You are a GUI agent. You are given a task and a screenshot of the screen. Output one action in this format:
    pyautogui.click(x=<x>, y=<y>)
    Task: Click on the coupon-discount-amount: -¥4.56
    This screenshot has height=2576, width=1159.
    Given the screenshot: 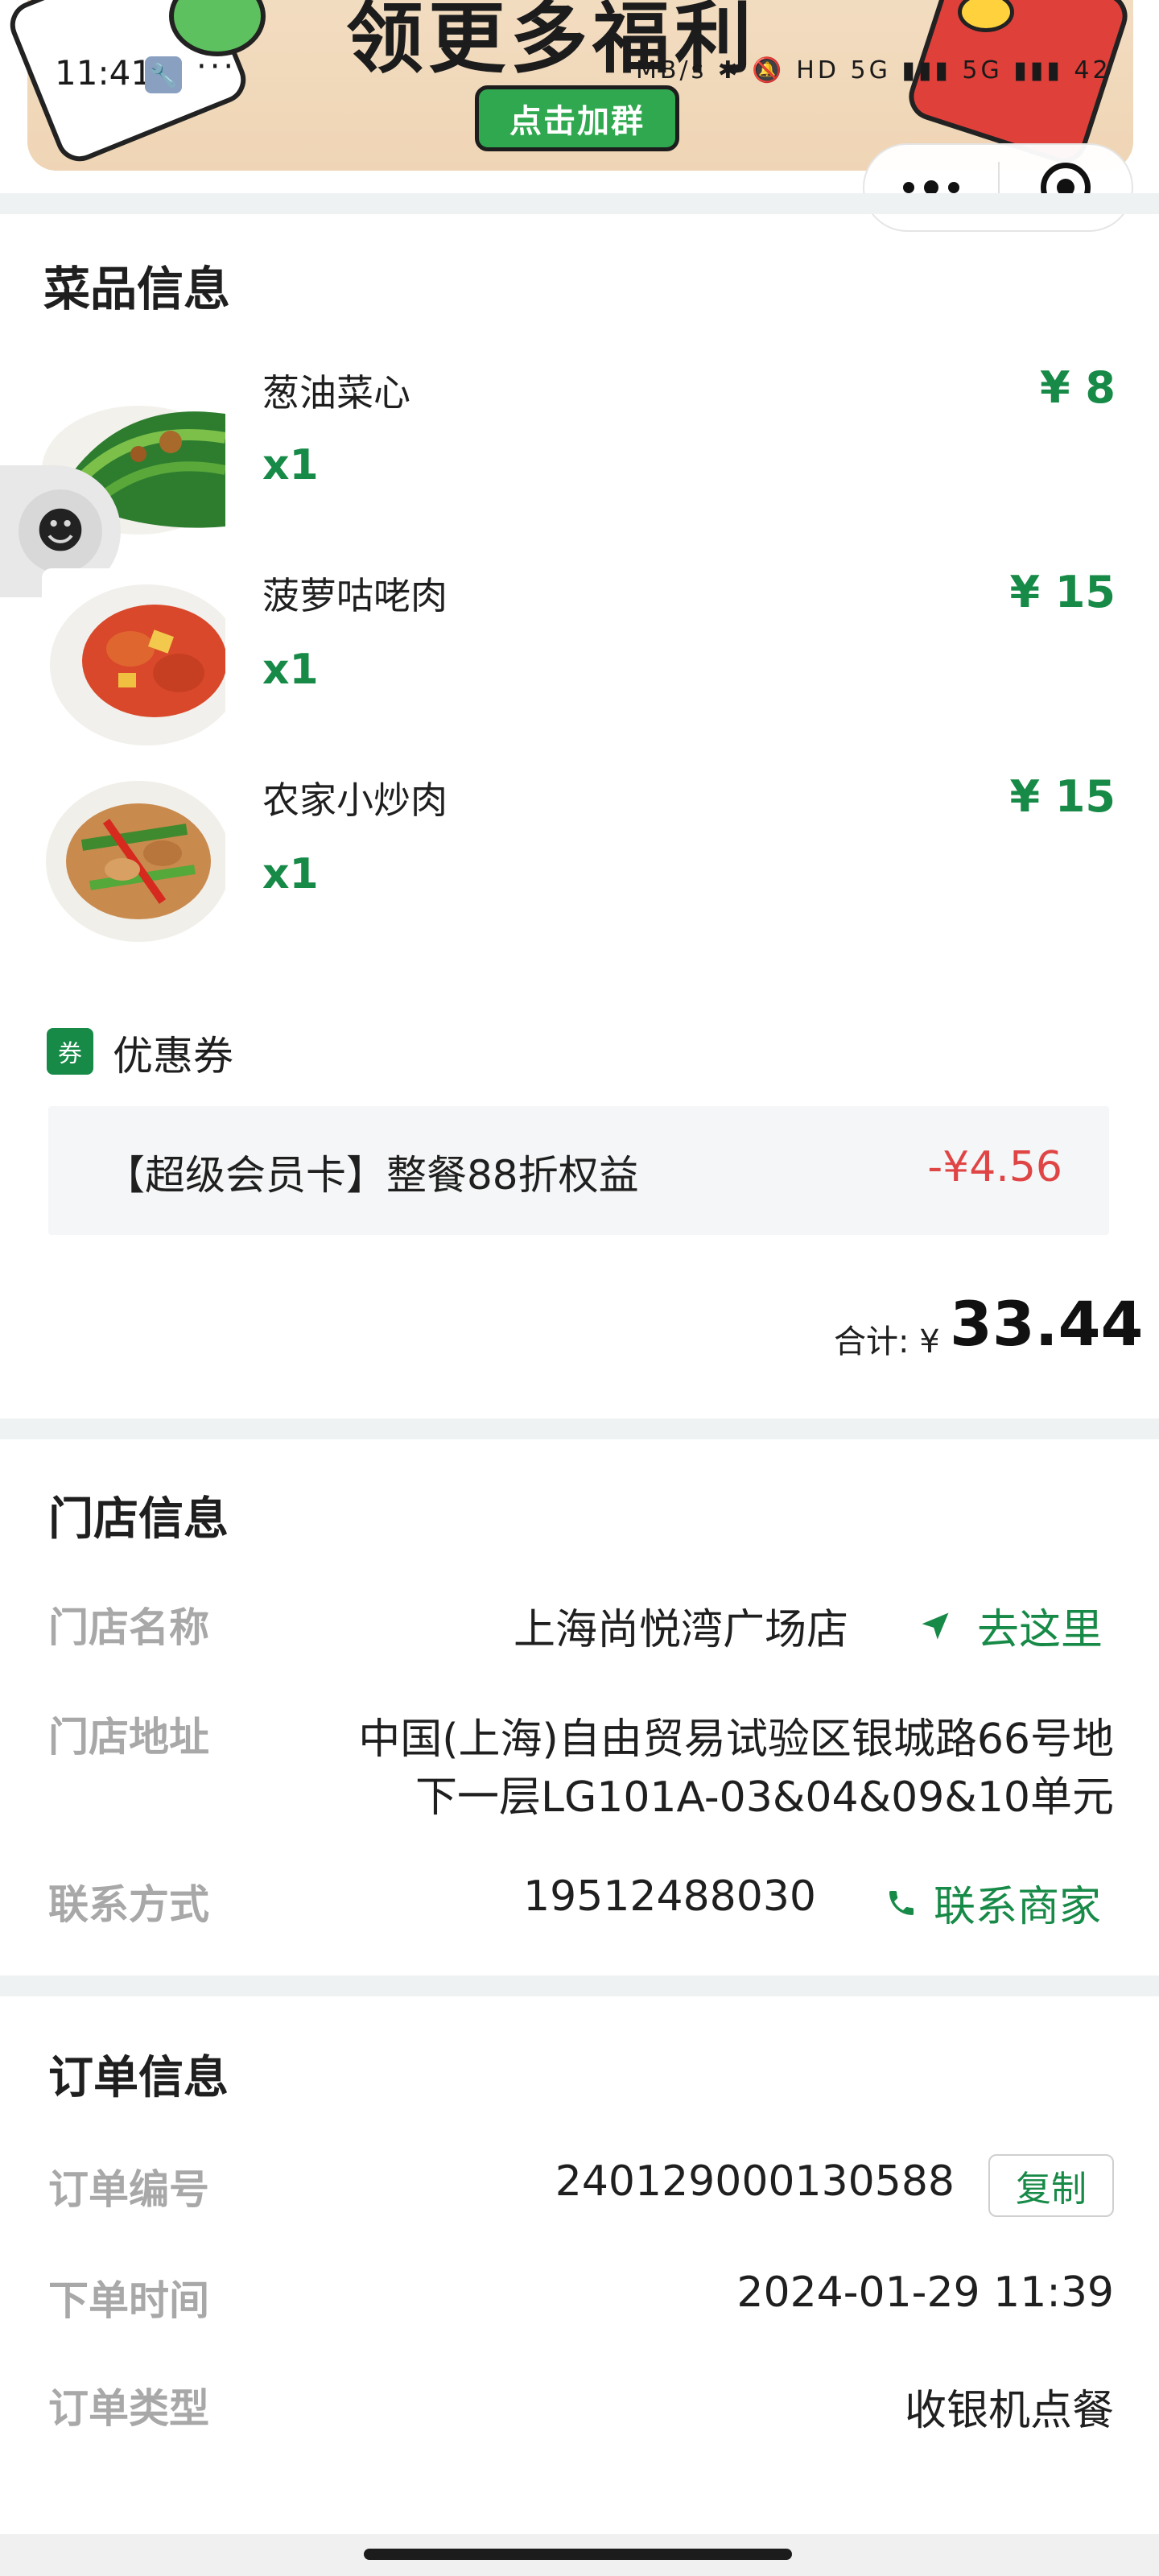 What is the action you would take?
    pyautogui.click(x=994, y=1167)
    